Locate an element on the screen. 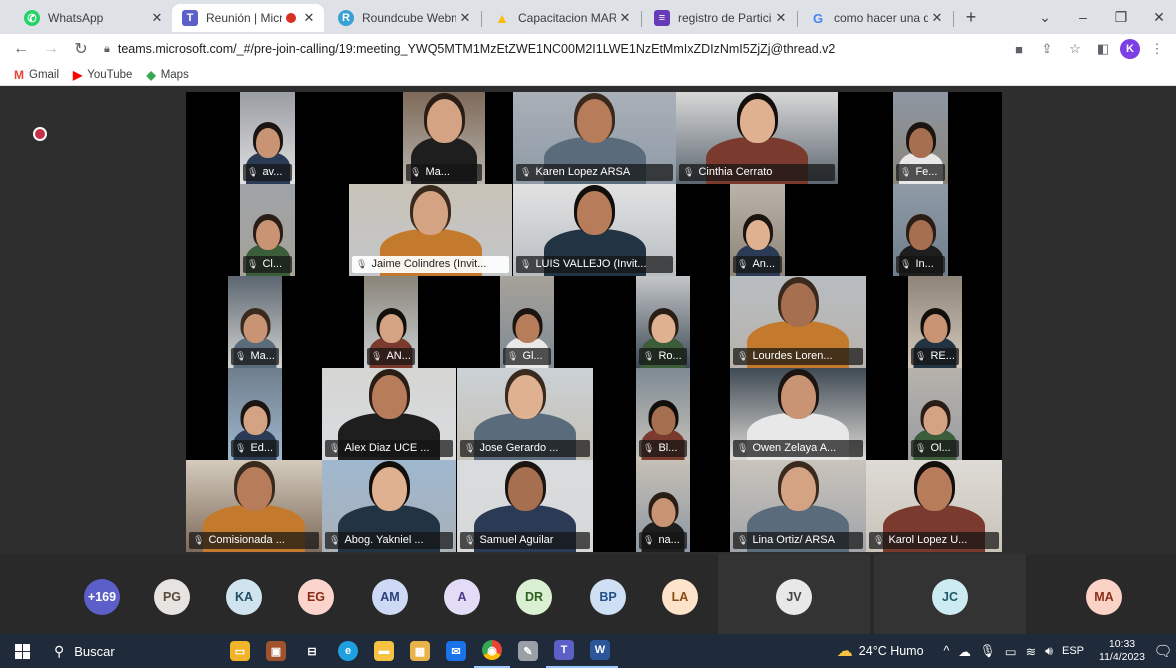 The height and width of the screenshot is (668, 1176). participant-avatar: AM is located at coordinates (390, 597).